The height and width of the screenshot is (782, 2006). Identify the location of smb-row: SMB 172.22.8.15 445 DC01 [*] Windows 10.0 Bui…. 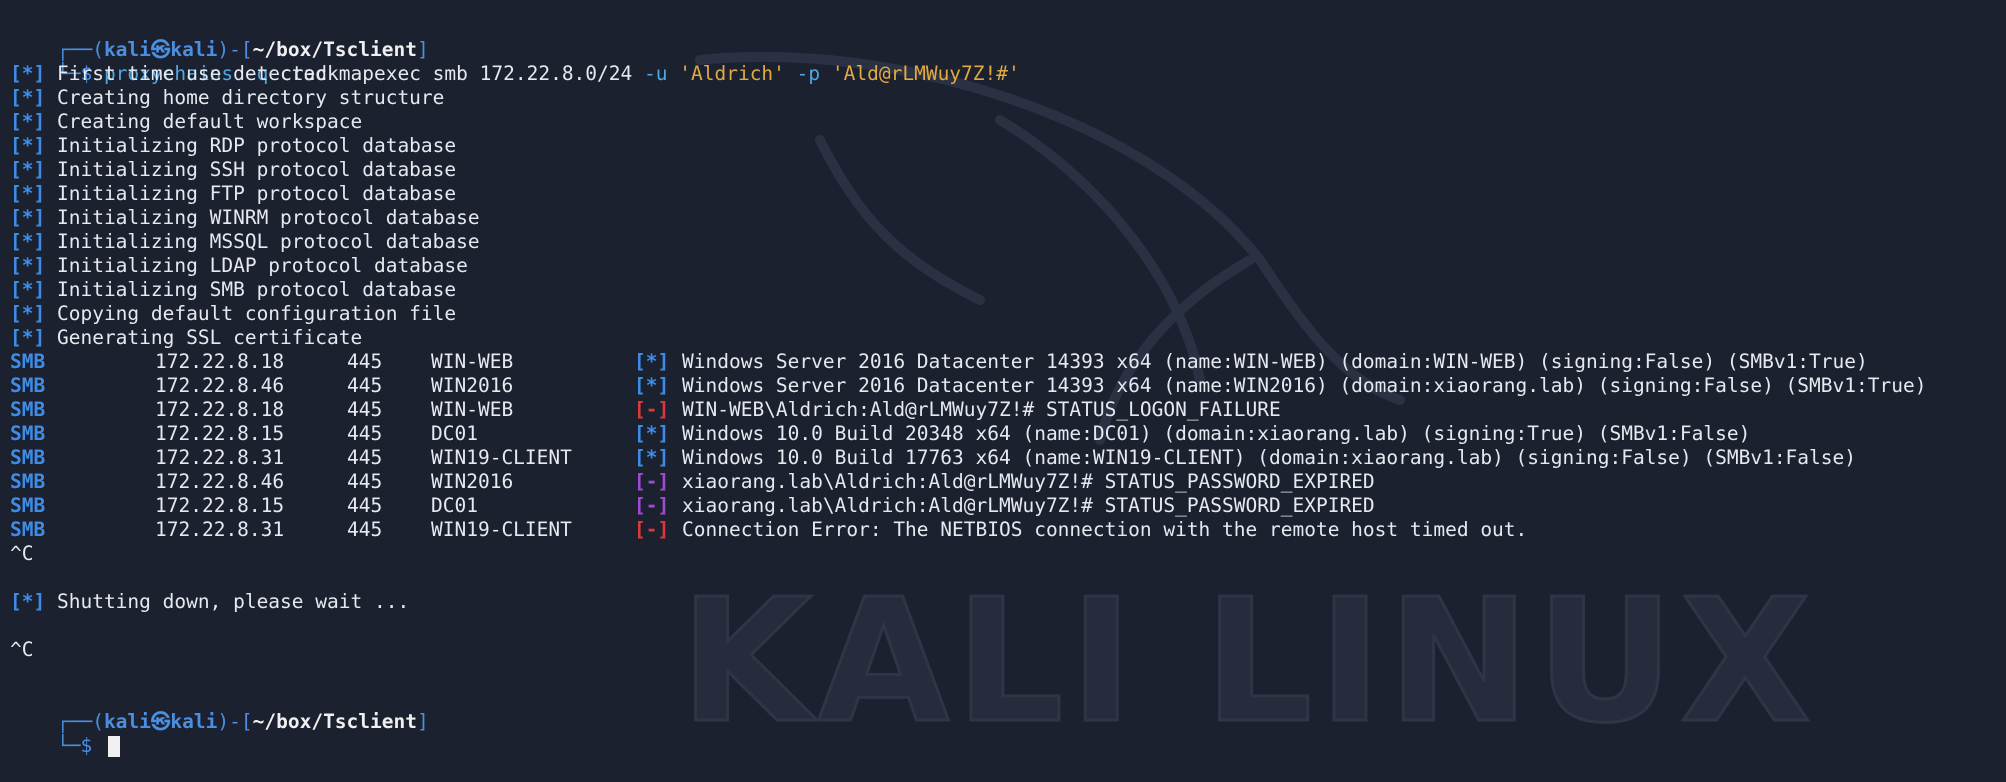
(1008, 434).